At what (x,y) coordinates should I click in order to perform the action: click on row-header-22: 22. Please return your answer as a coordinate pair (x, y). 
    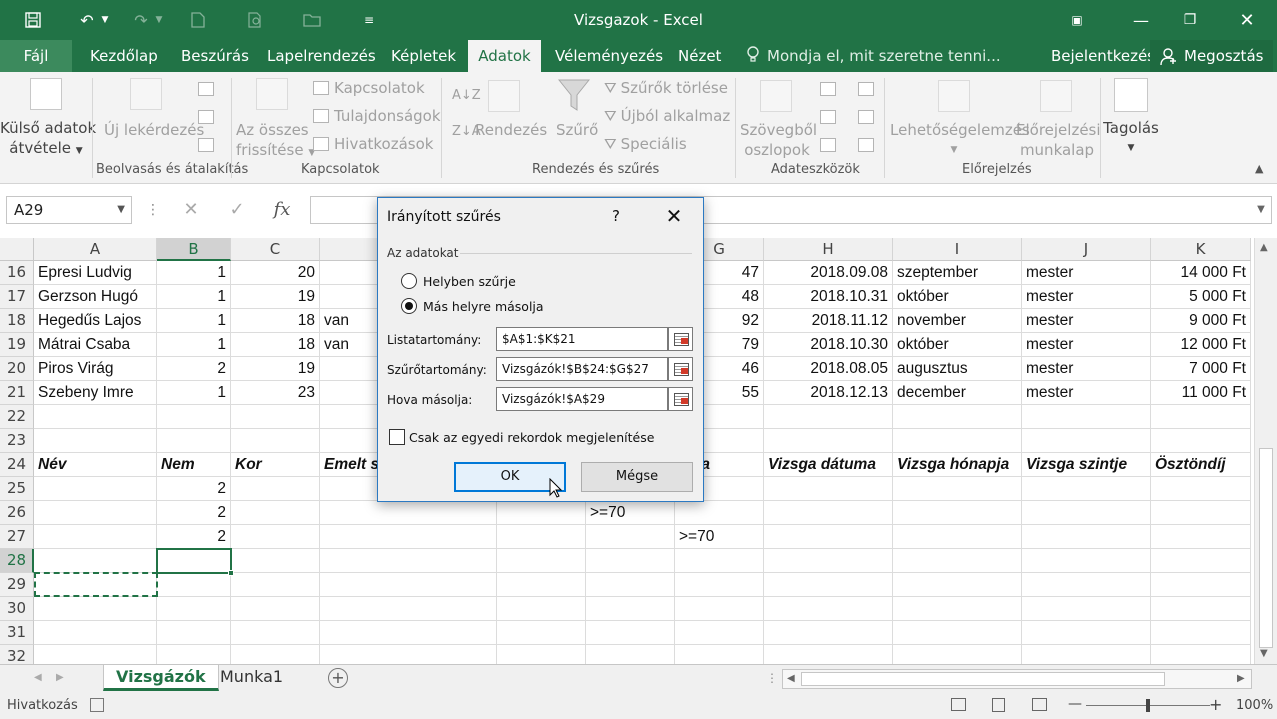
    Looking at the image, I should click on (17, 417).